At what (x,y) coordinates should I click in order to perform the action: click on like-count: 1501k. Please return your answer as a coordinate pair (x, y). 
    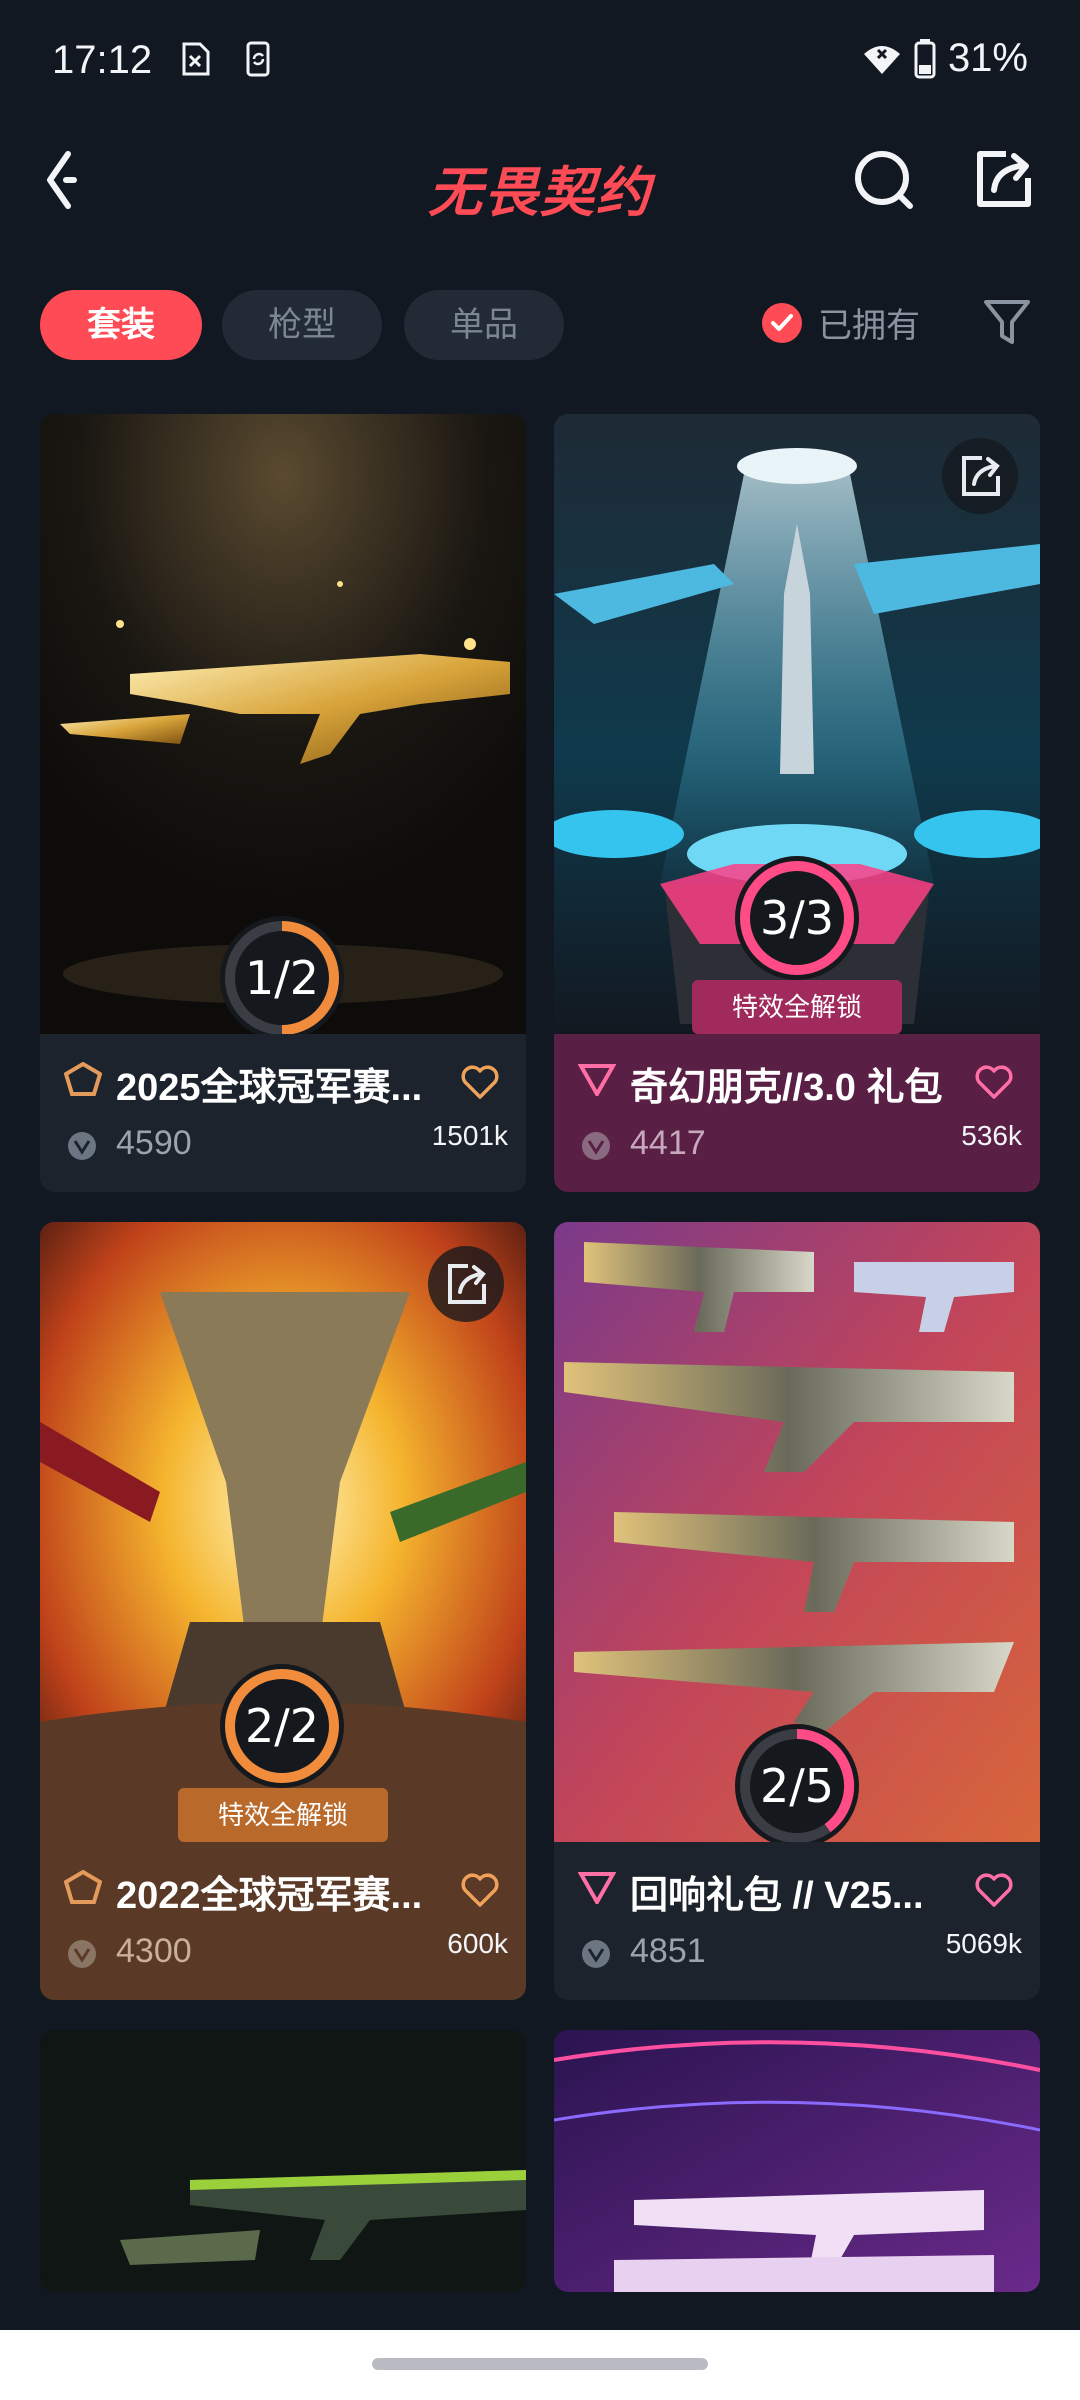
    Looking at the image, I should click on (469, 1135).